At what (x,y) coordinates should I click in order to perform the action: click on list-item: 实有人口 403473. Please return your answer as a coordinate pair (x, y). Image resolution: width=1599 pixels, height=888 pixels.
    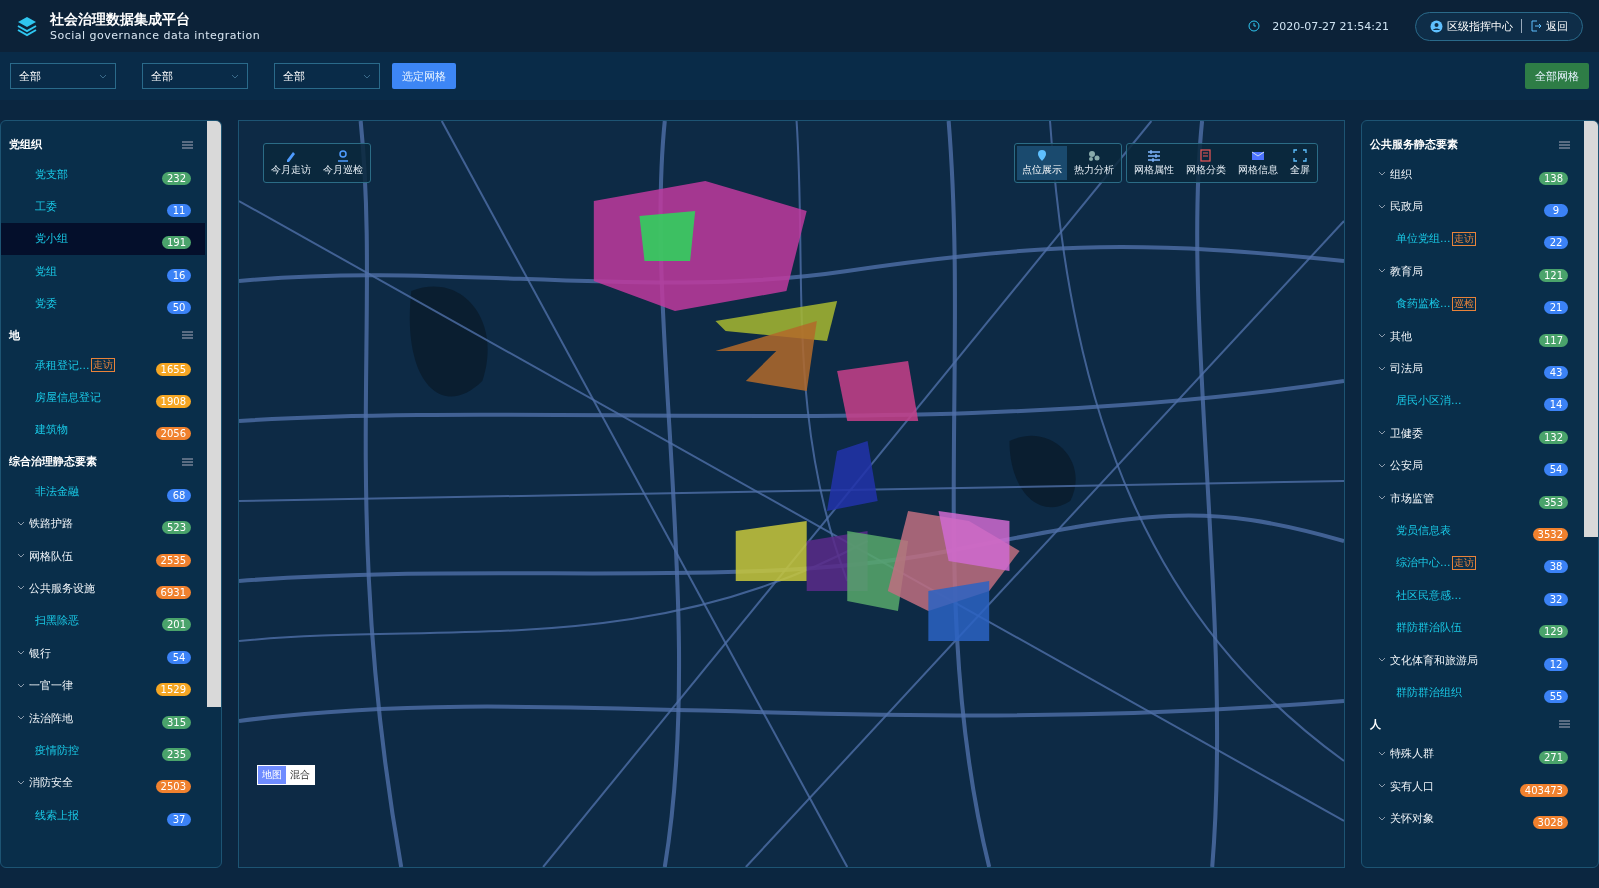
    Looking at the image, I should click on (1472, 786).